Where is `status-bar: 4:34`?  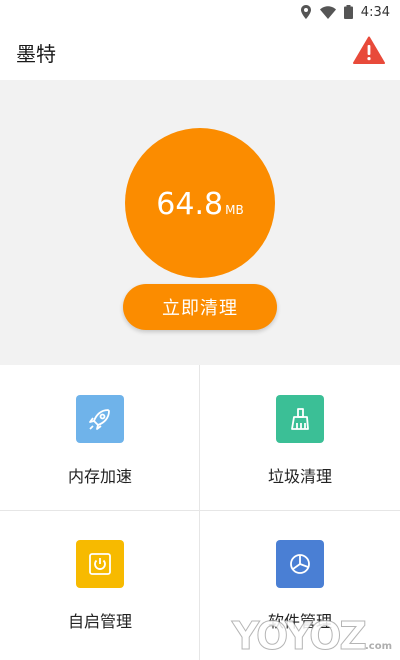 status-bar: 4:34 is located at coordinates (200, 12).